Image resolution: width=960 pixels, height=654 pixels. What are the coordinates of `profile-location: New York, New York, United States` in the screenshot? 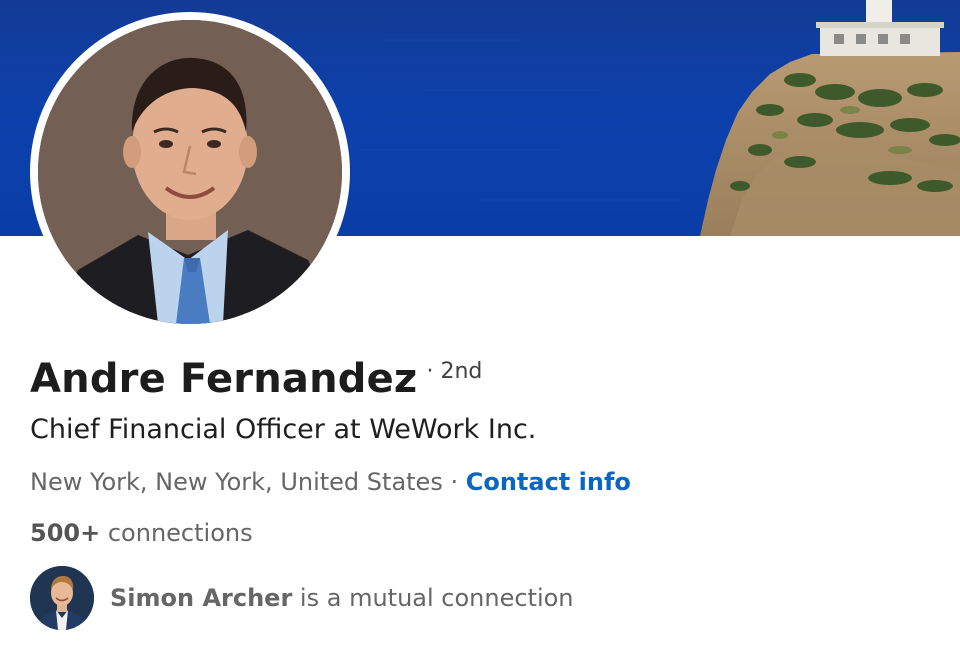 It's located at (236, 482).